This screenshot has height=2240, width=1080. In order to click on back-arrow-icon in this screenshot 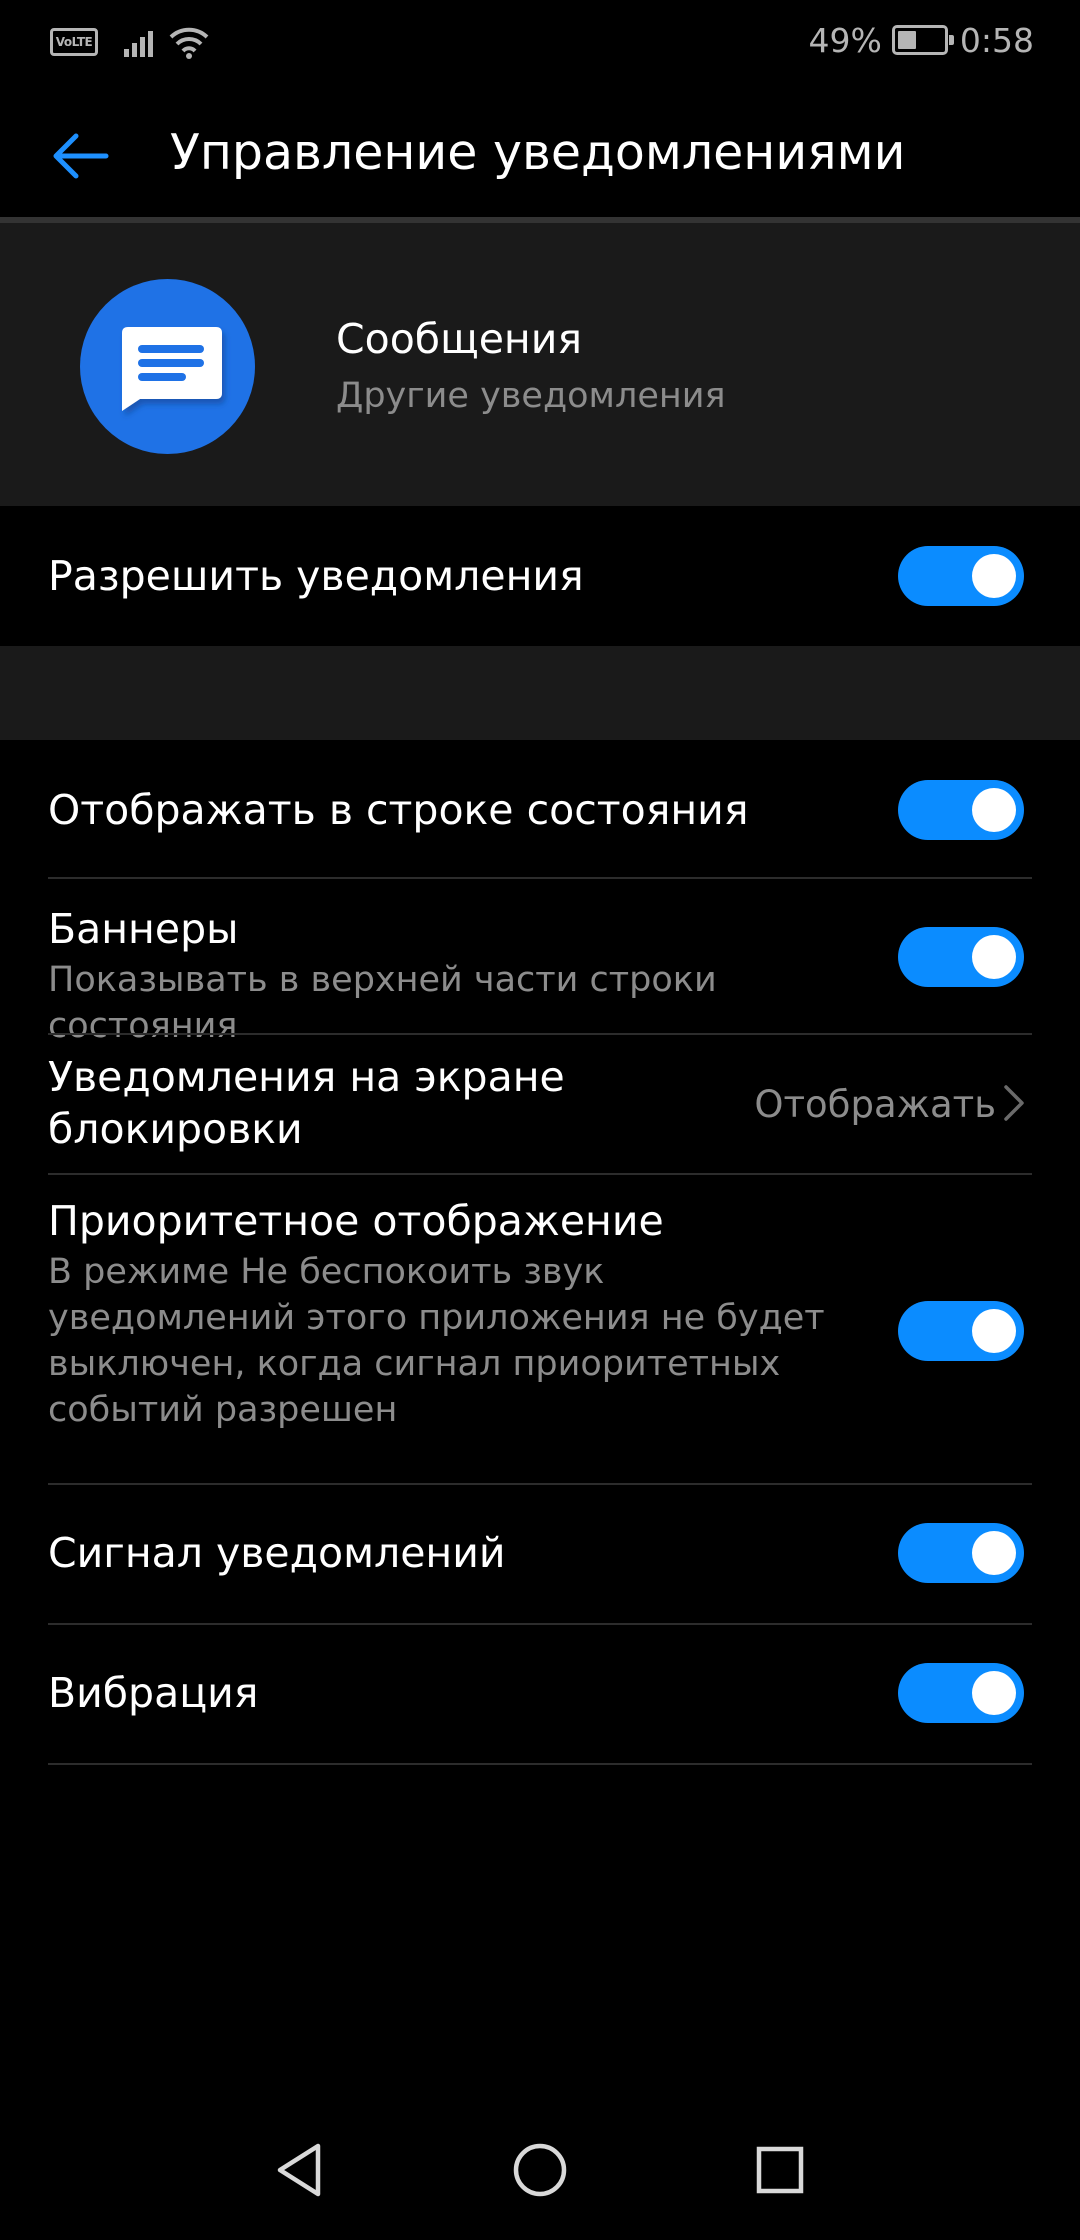, I will do `click(81, 156)`.